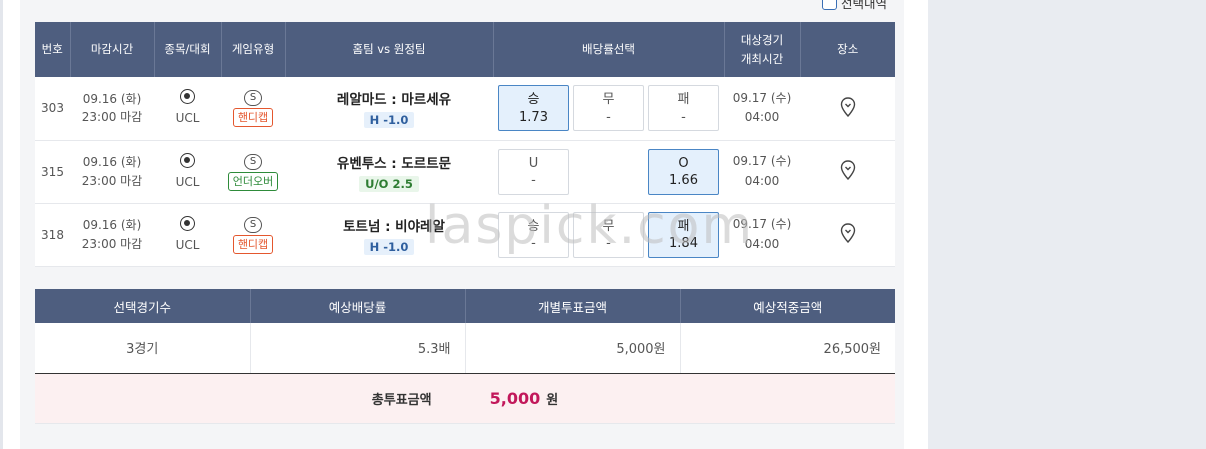 Image resolution: width=1206 pixels, height=449 pixels. Describe the element at coordinates (847, 49) in the screenshot. I see `col-venue: 장소` at that location.